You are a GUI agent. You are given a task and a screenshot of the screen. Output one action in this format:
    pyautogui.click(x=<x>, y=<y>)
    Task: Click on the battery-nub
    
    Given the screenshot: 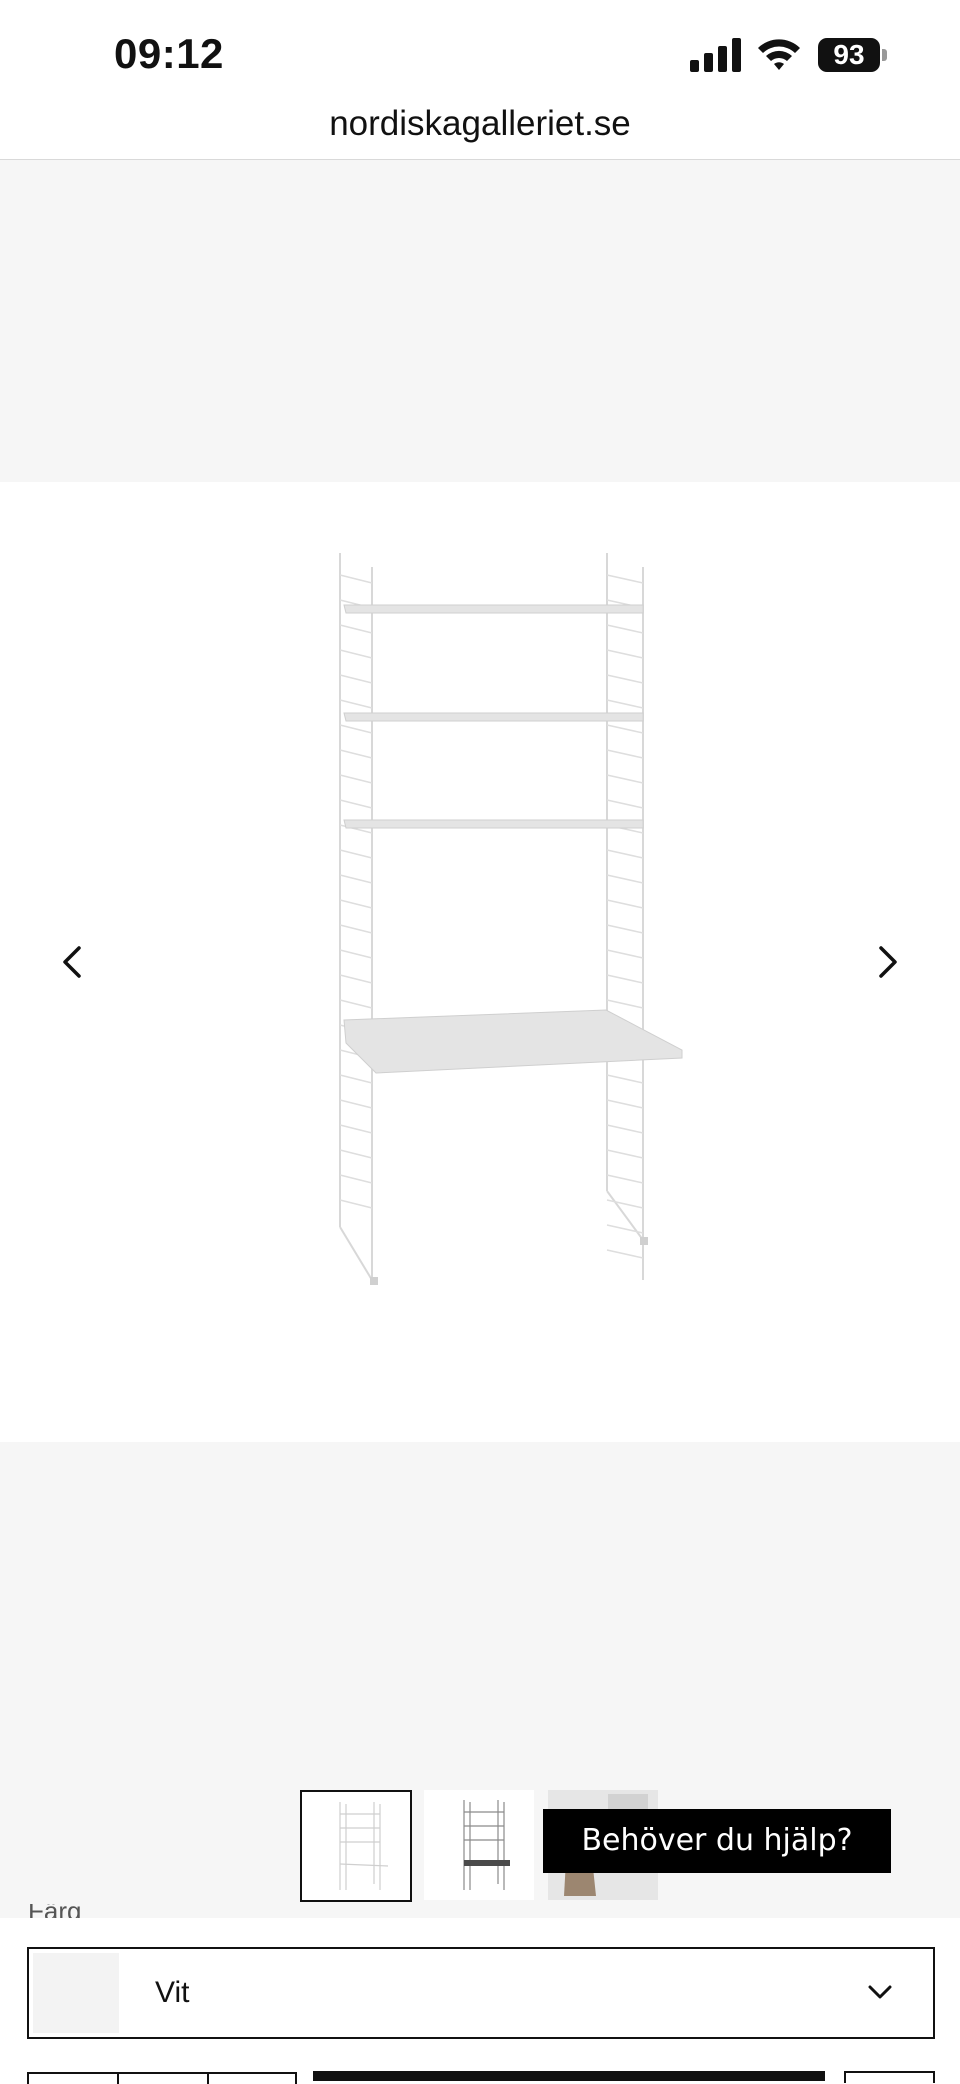 What is the action you would take?
    pyautogui.click(x=884, y=55)
    